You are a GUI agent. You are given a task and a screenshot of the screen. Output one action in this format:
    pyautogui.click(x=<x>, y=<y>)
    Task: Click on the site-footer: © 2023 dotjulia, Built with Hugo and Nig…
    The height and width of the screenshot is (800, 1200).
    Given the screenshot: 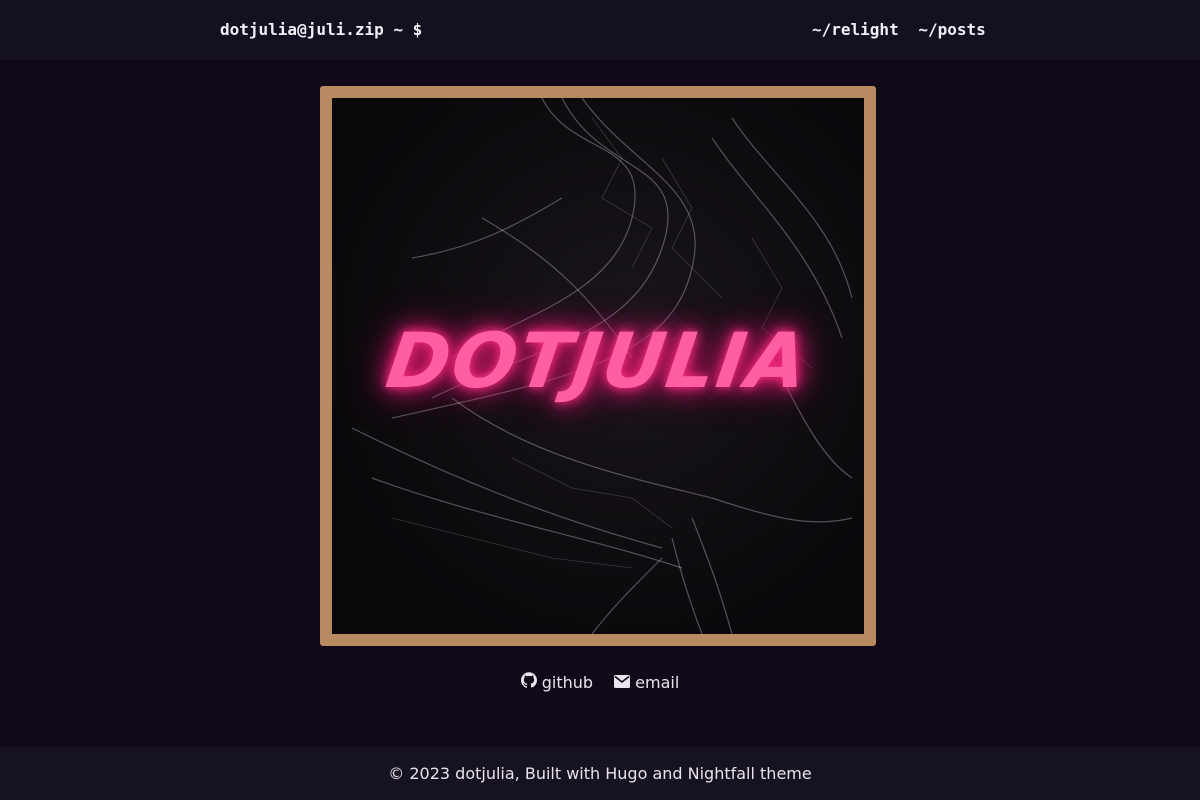 What is the action you would take?
    pyautogui.click(x=600, y=773)
    